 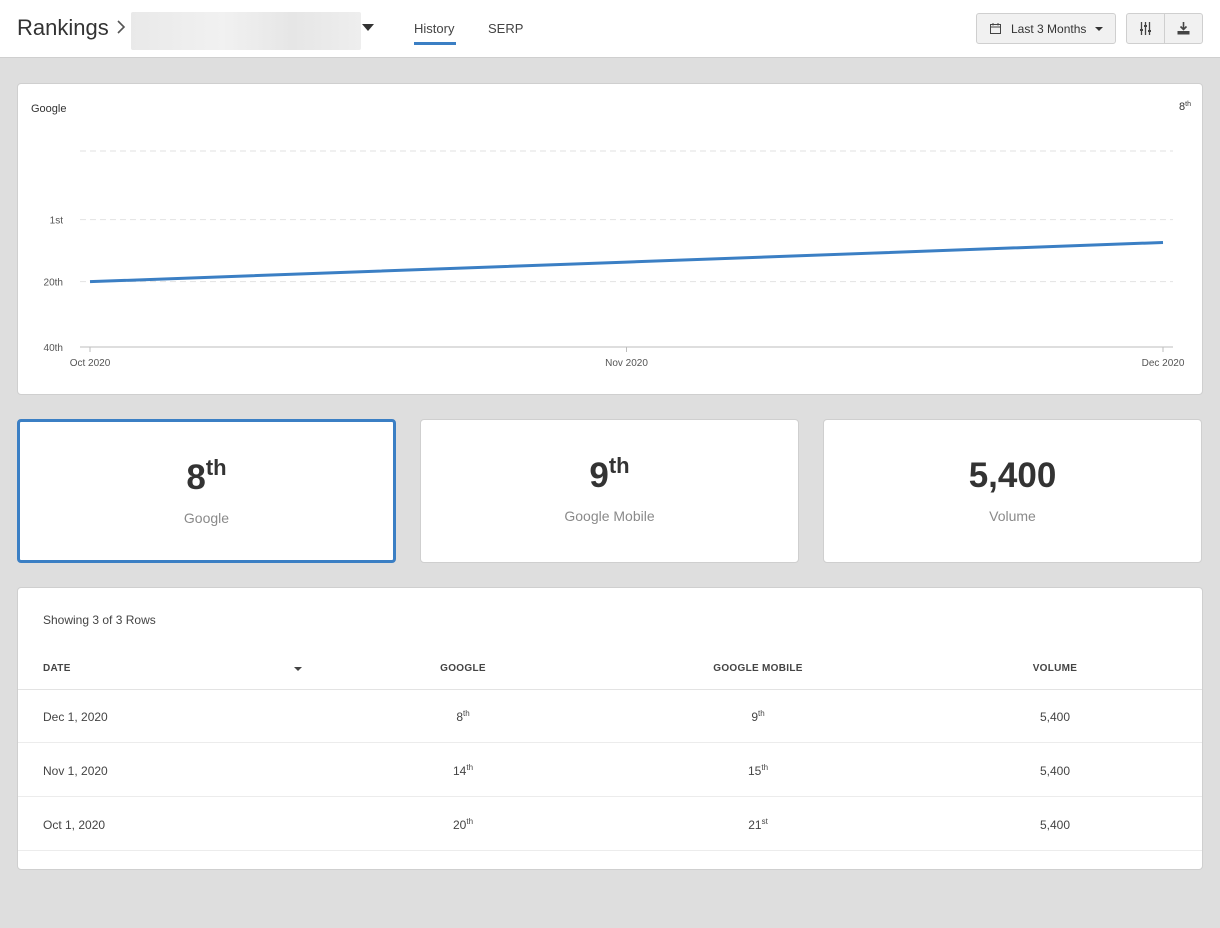 I want to click on active-tab-indicator, so click(x=435, y=43).